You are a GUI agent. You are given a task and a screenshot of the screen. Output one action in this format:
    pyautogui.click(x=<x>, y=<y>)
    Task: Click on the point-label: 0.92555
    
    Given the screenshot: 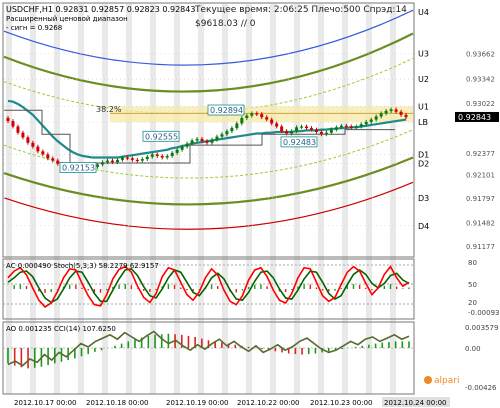 What is the action you would take?
    pyautogui.click(x=161, y=136)
    